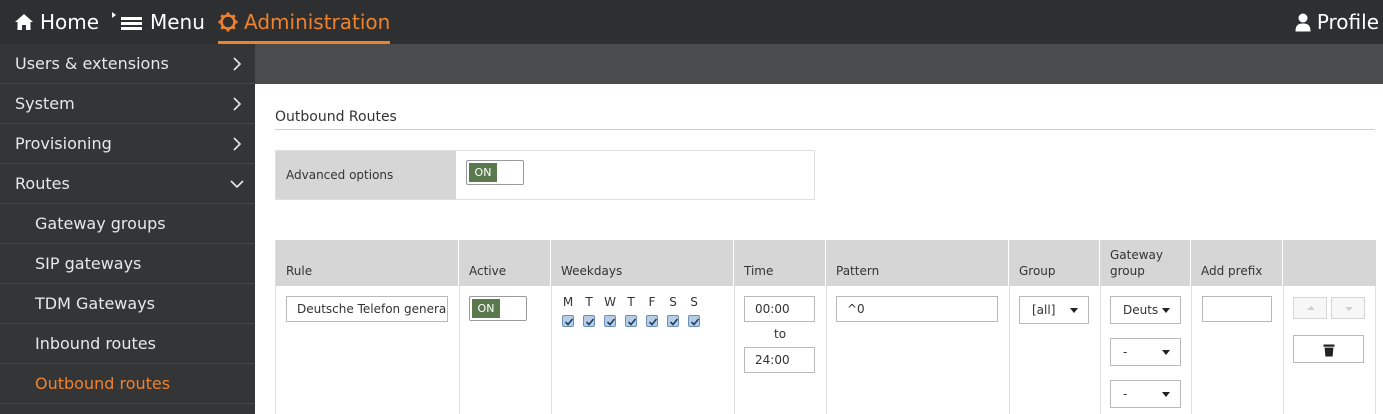 This screenshot has height=414, width=1383. Describe the element at coordinates (779, 309) in the screenshot. I see `time-from-input: 00:00` at that location.